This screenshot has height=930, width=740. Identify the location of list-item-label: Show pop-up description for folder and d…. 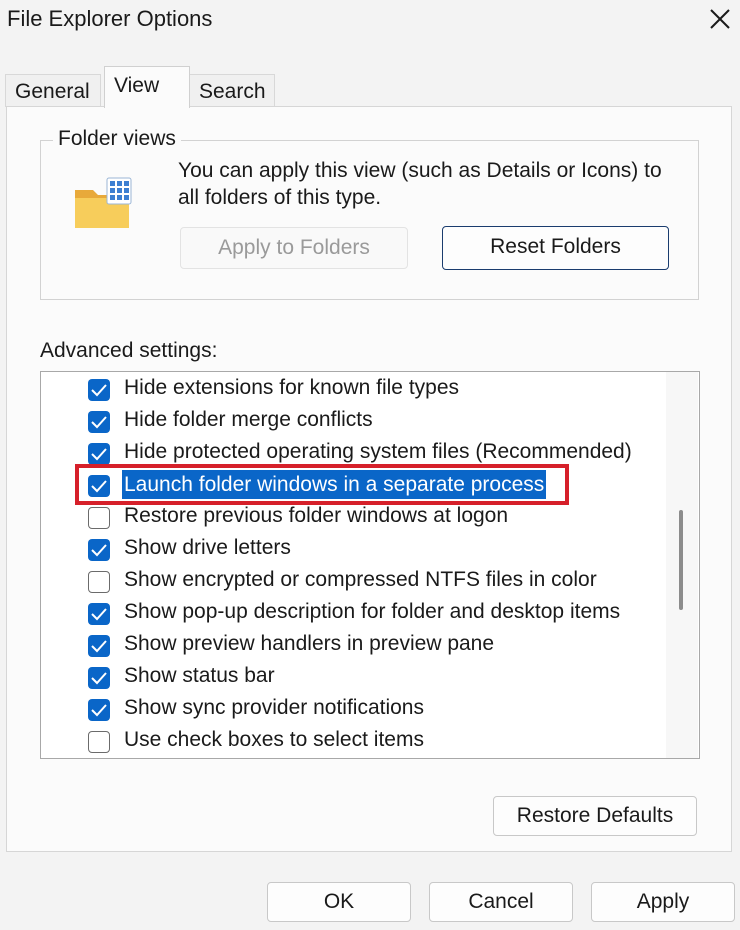
(372, 611).